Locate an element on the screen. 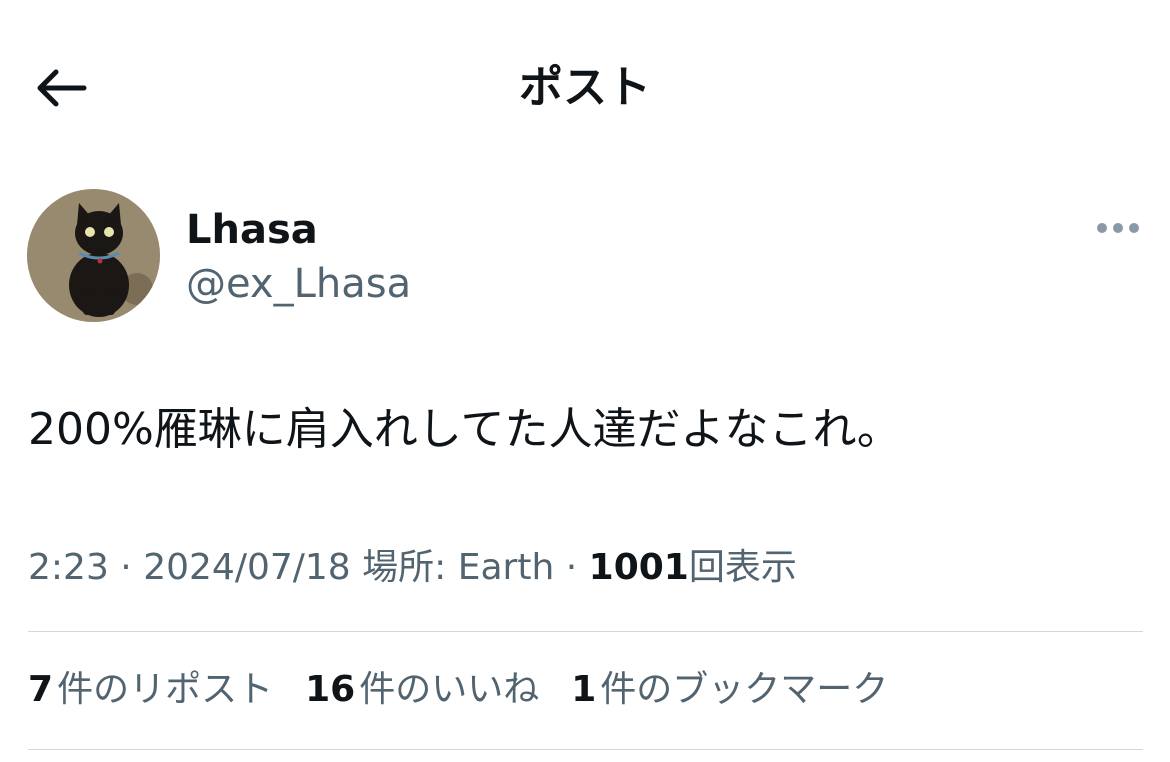 The width and height of the screenshot is (1170, 762). author-handle: @ex_Lhasa is located at coordinates (298, 284).